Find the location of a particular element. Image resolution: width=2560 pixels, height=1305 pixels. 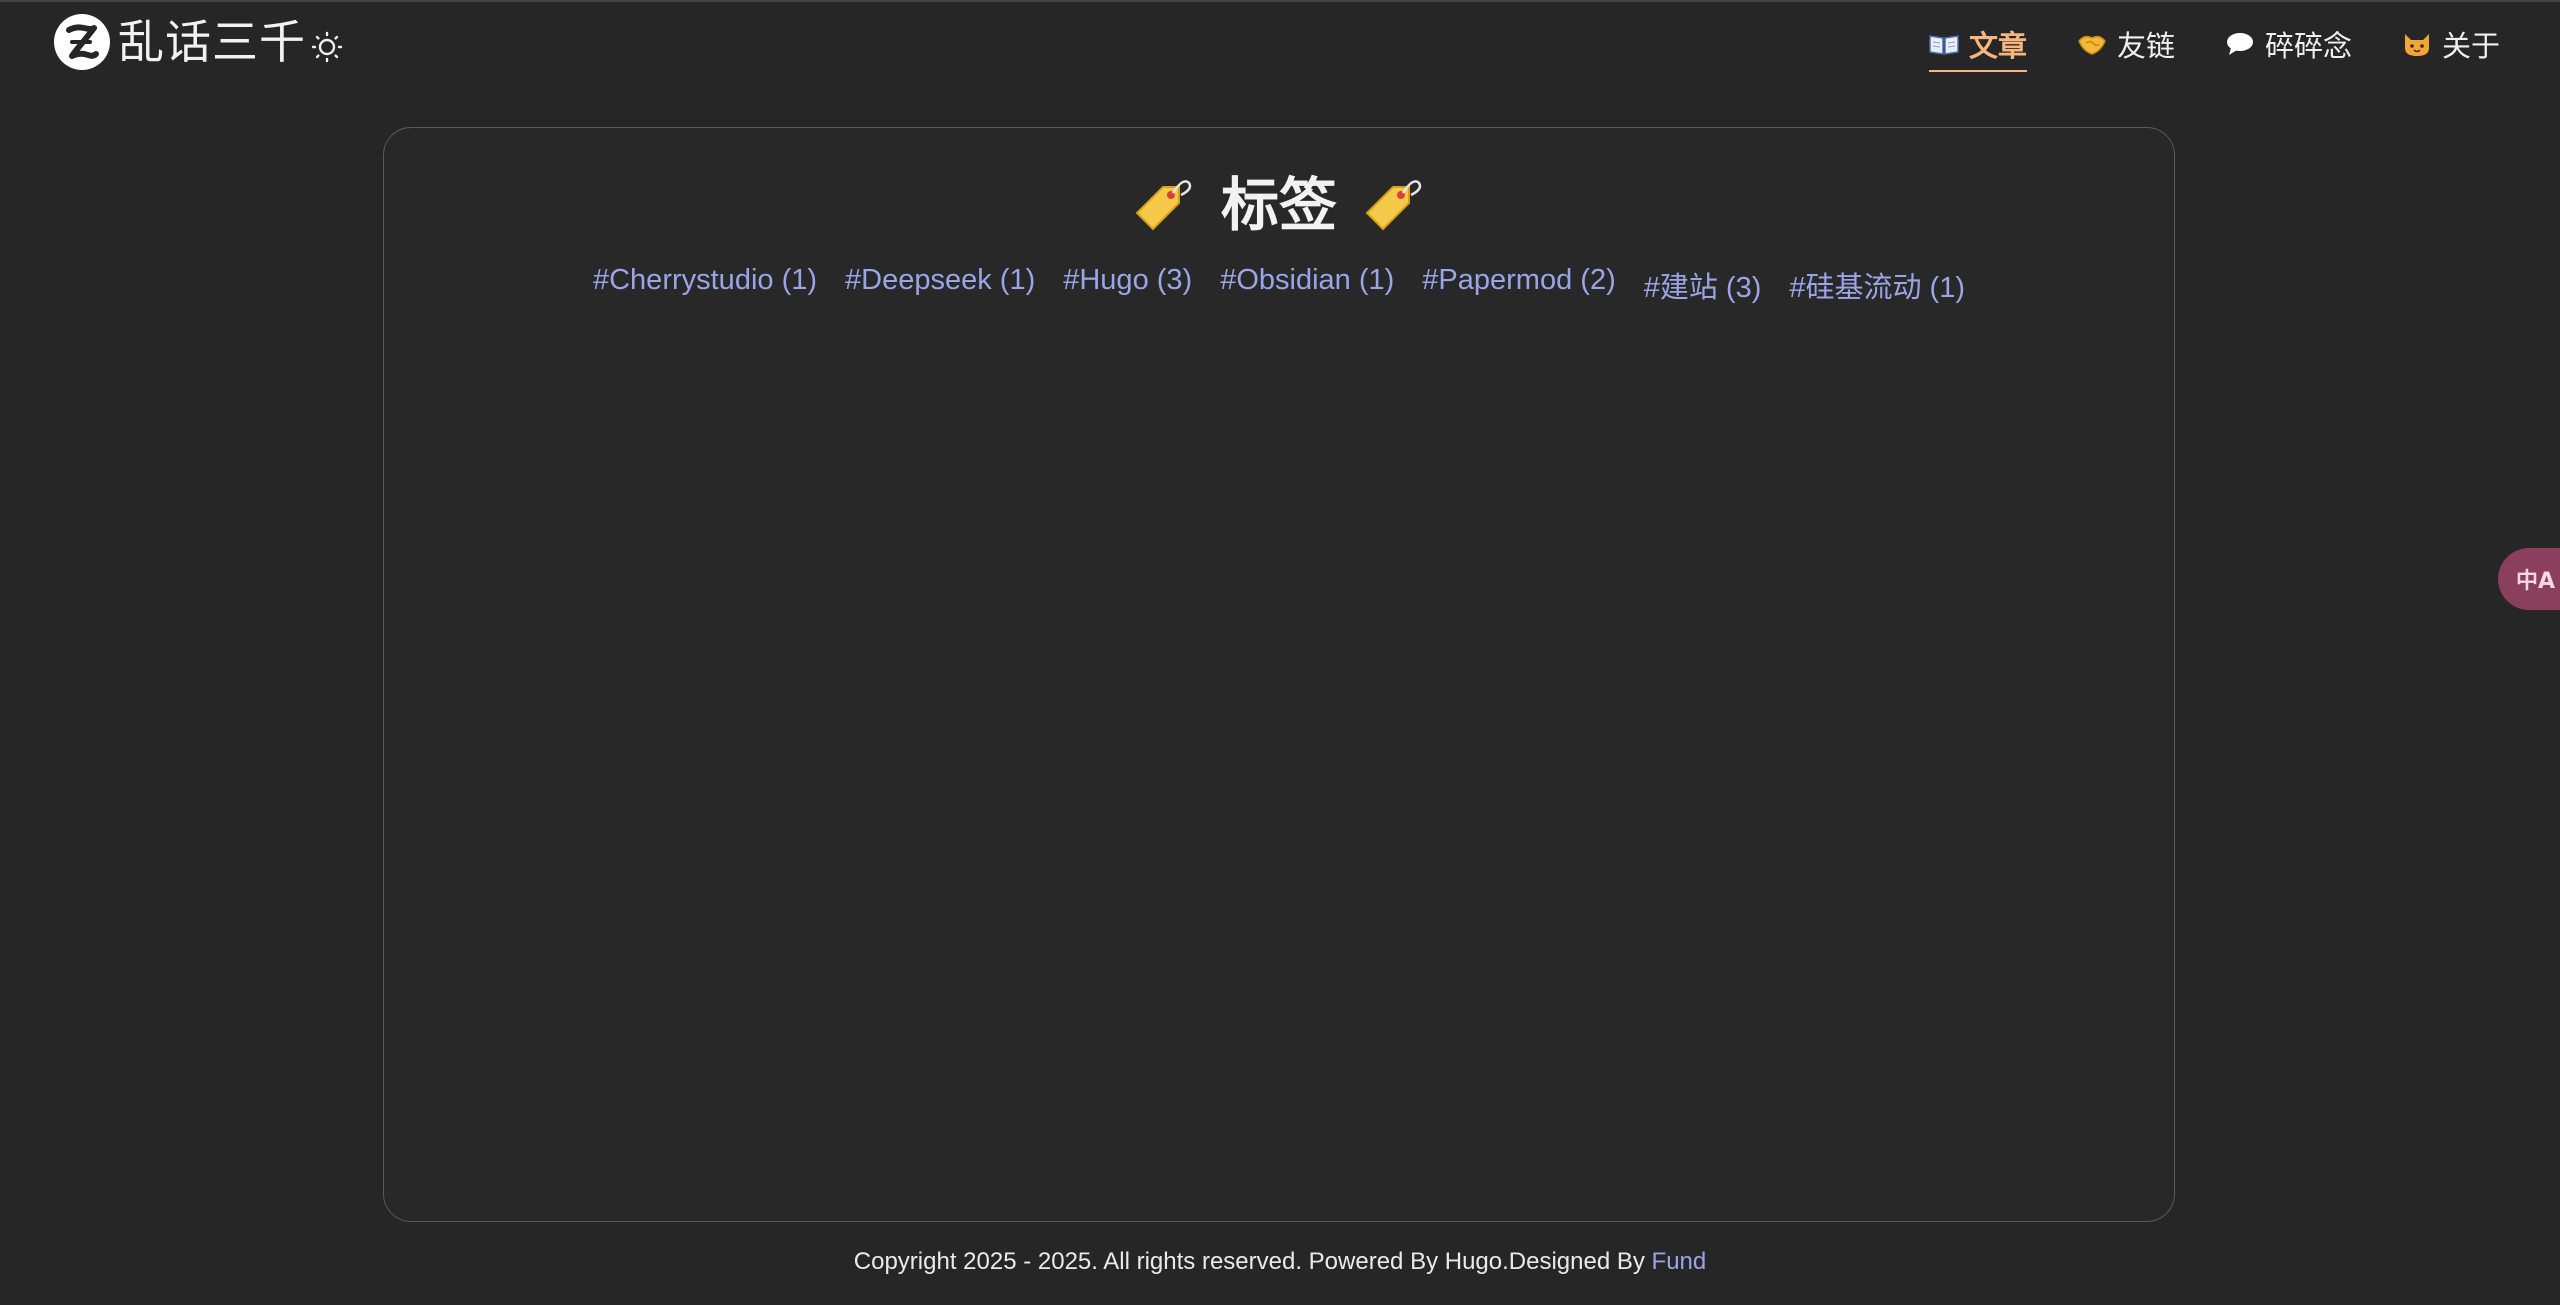

open-book-icon is located at coordinates (1944, 44).